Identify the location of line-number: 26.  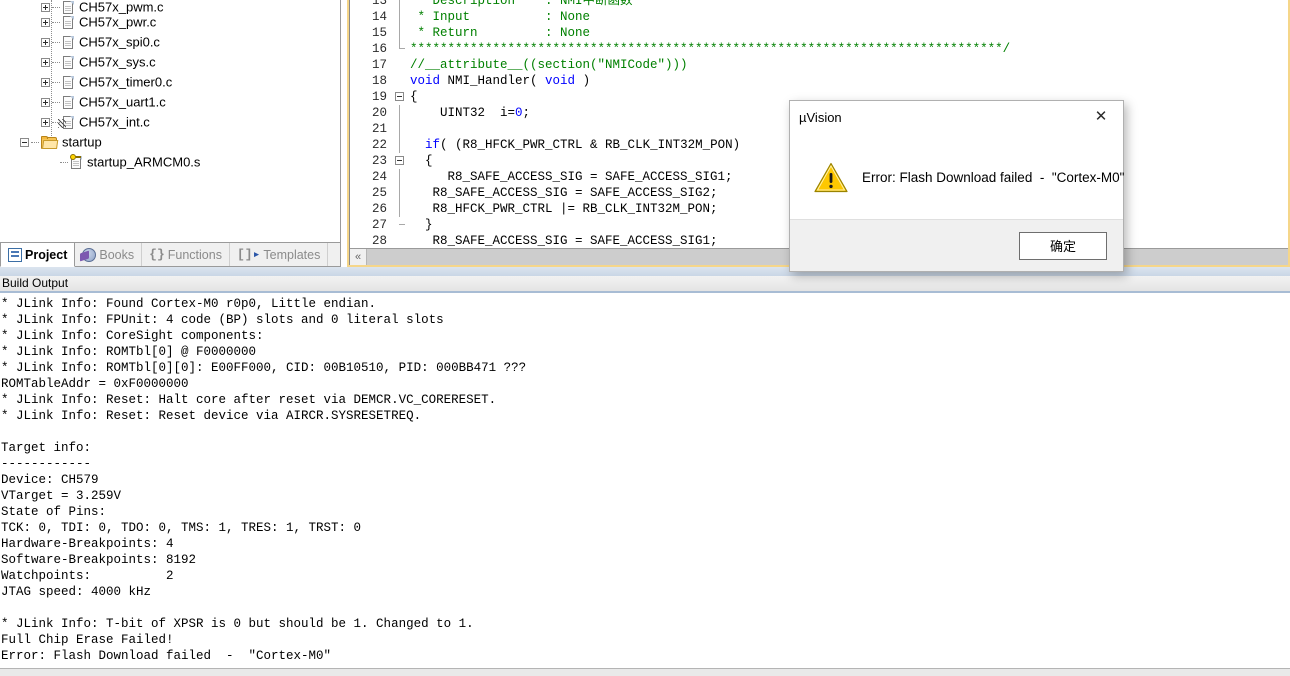
(371, 209).